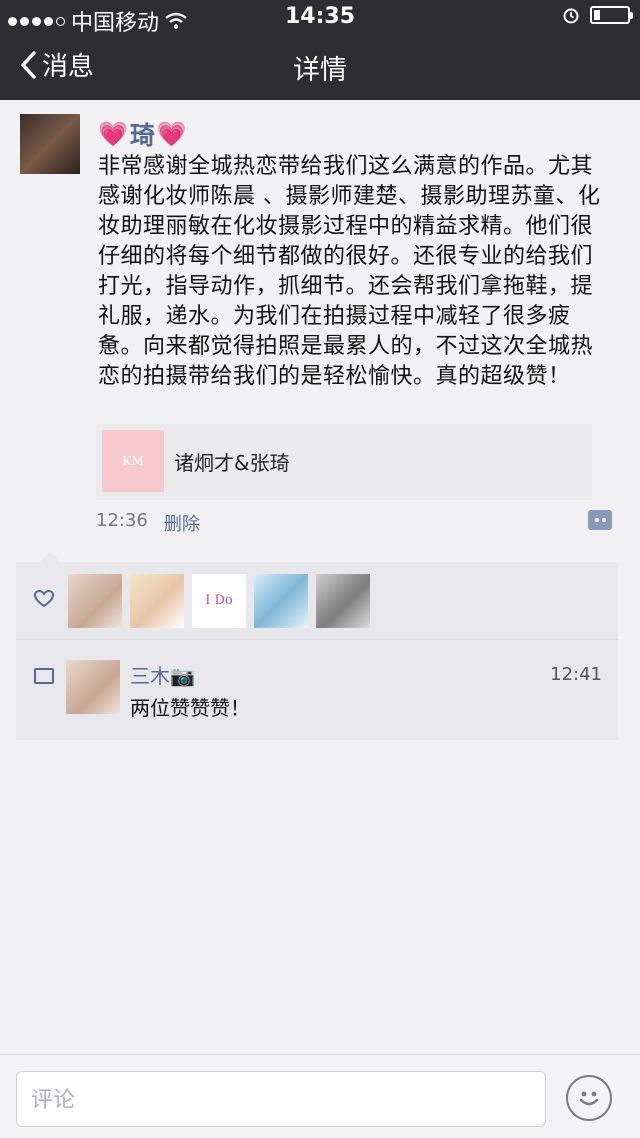 Image resolution: width=640 pixels, height=1138 pixels. Describe the element at coordinates (571, 16) in the screenshot. I see `alarm-icon` at that location.